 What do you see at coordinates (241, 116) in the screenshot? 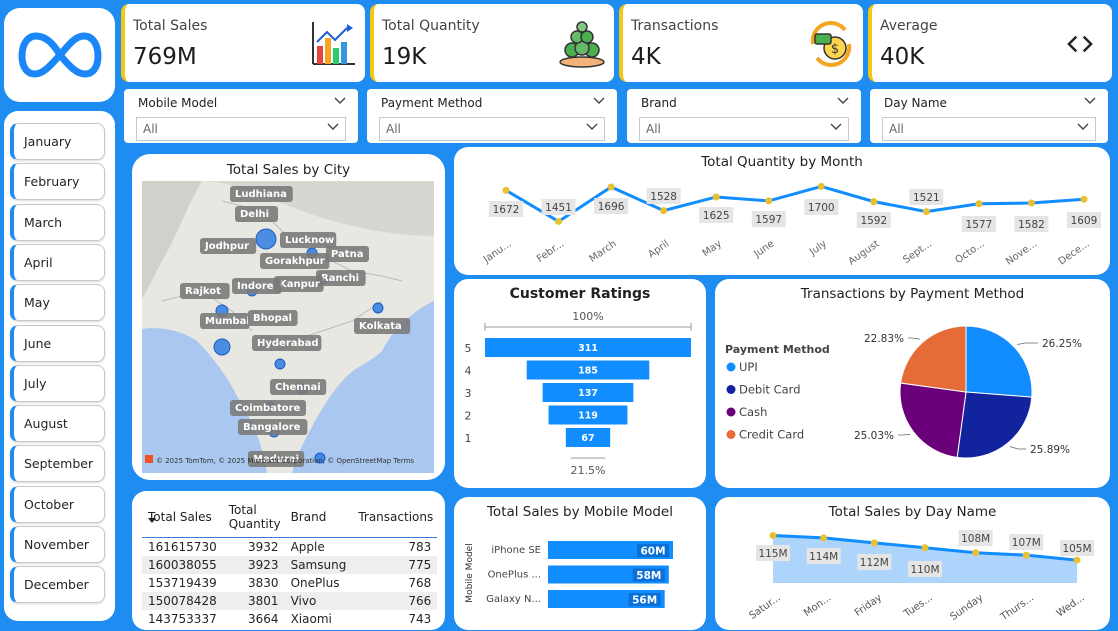
I see `slicer-mobile-model: Mobile Model All` at bounding box center [241, 116].